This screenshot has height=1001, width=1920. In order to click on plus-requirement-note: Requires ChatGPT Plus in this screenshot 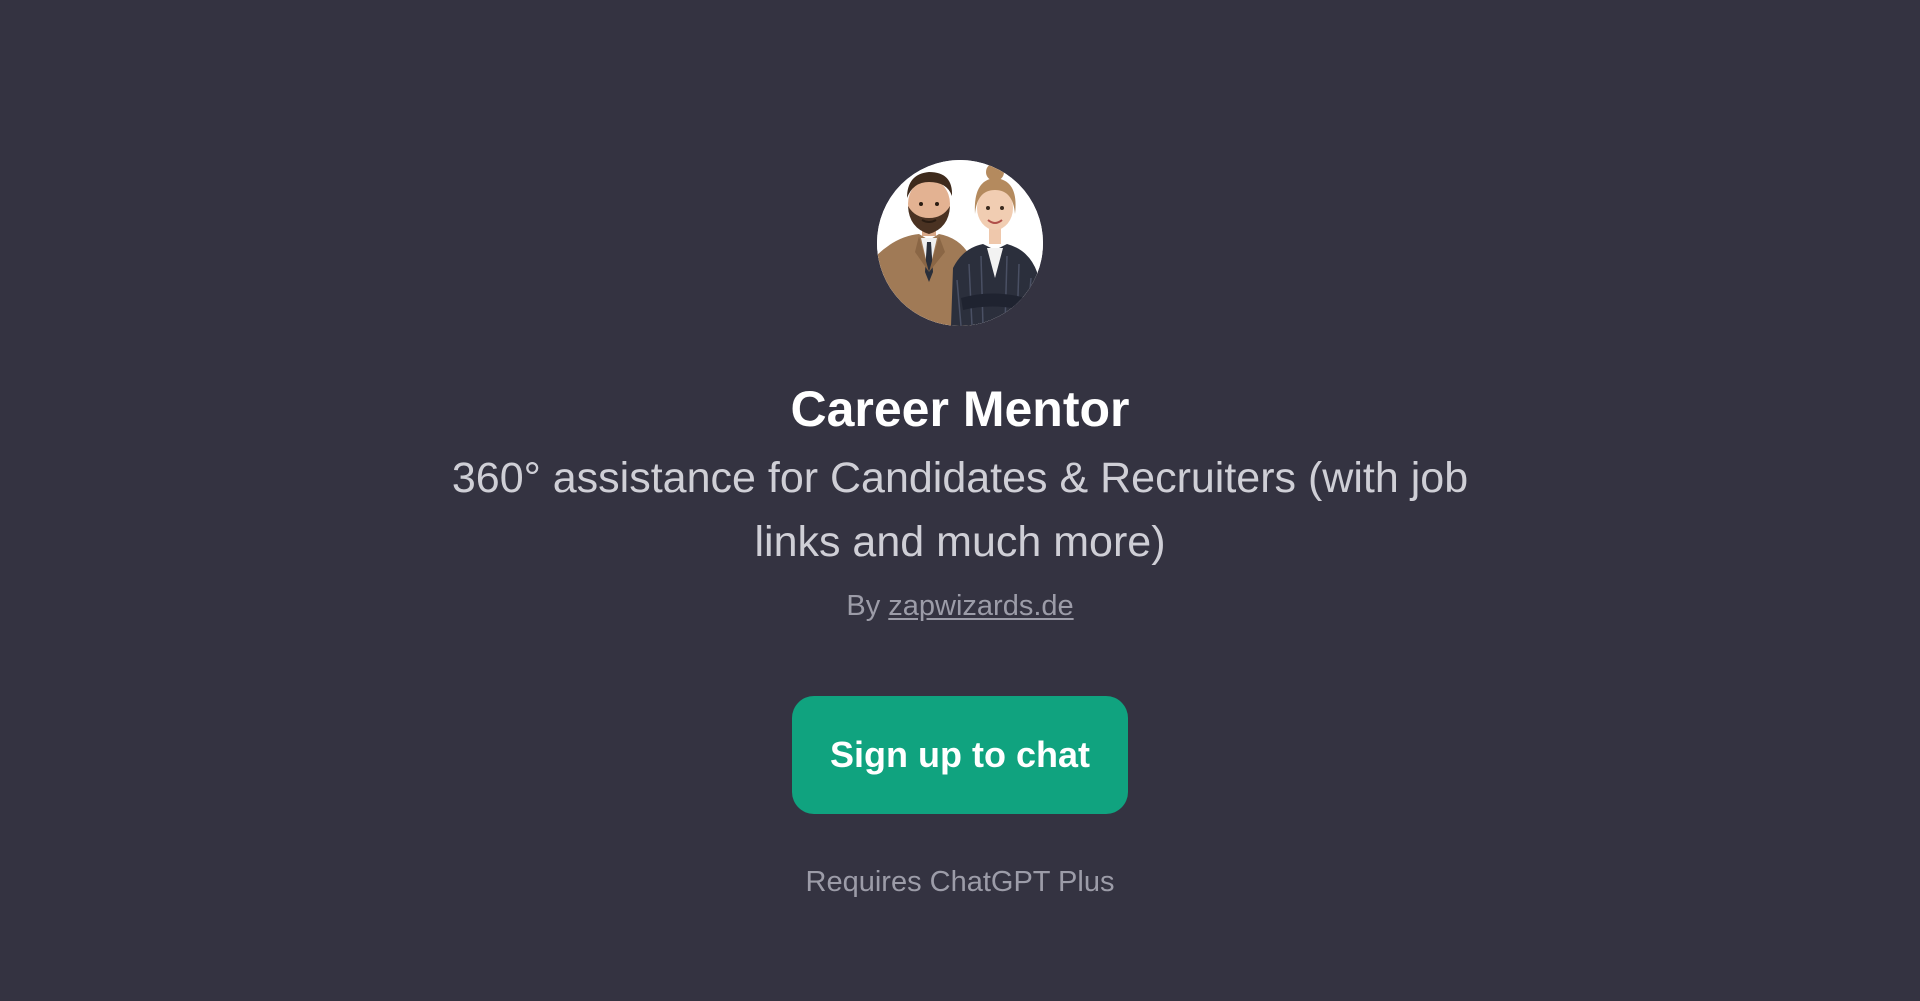, I will do `click(960, 882)`.